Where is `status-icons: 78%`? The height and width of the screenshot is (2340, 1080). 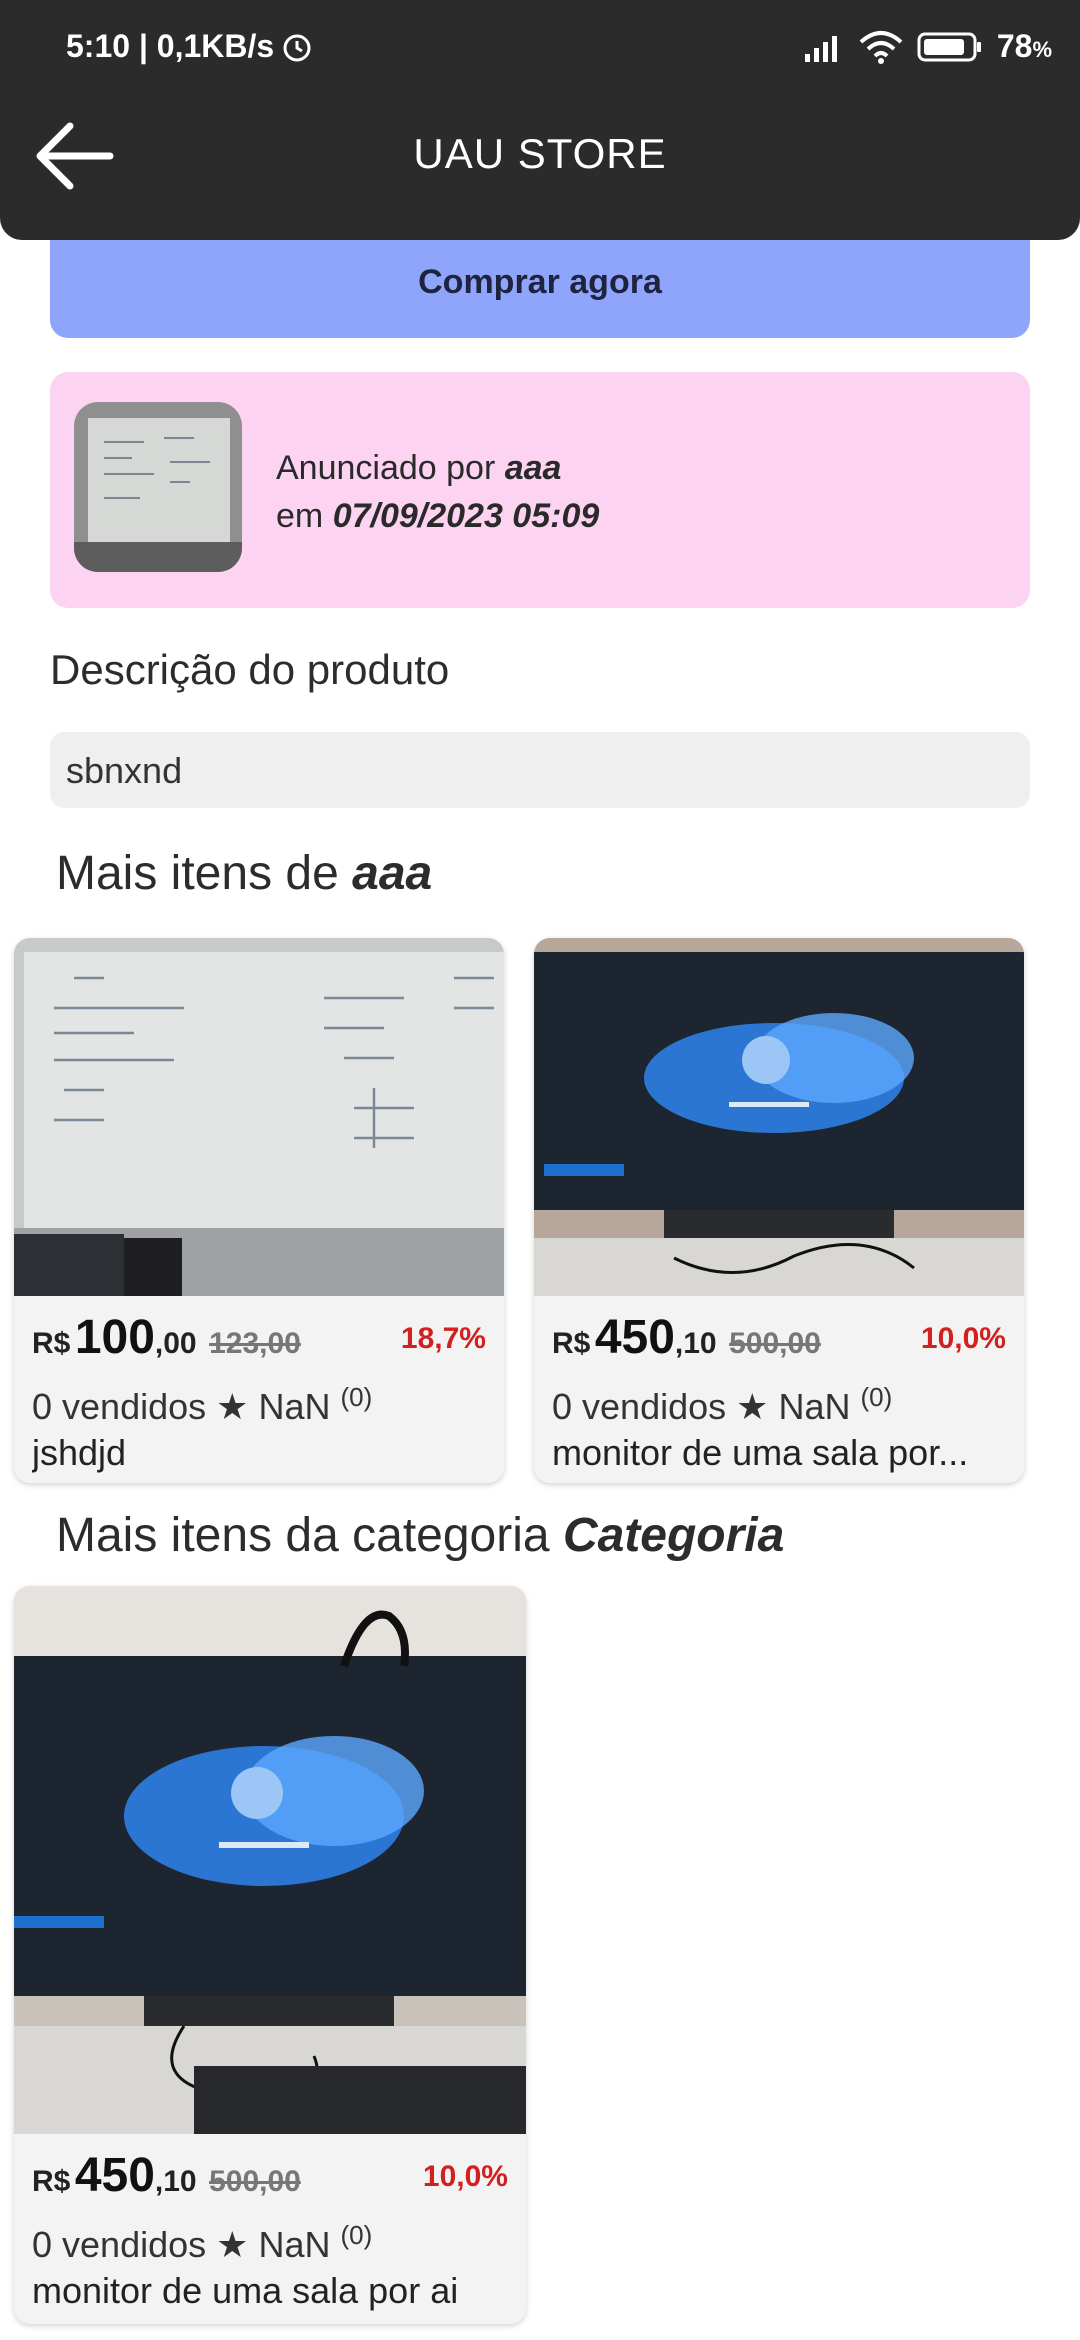 status-icons: 78% is located at coordinates (927, 46).